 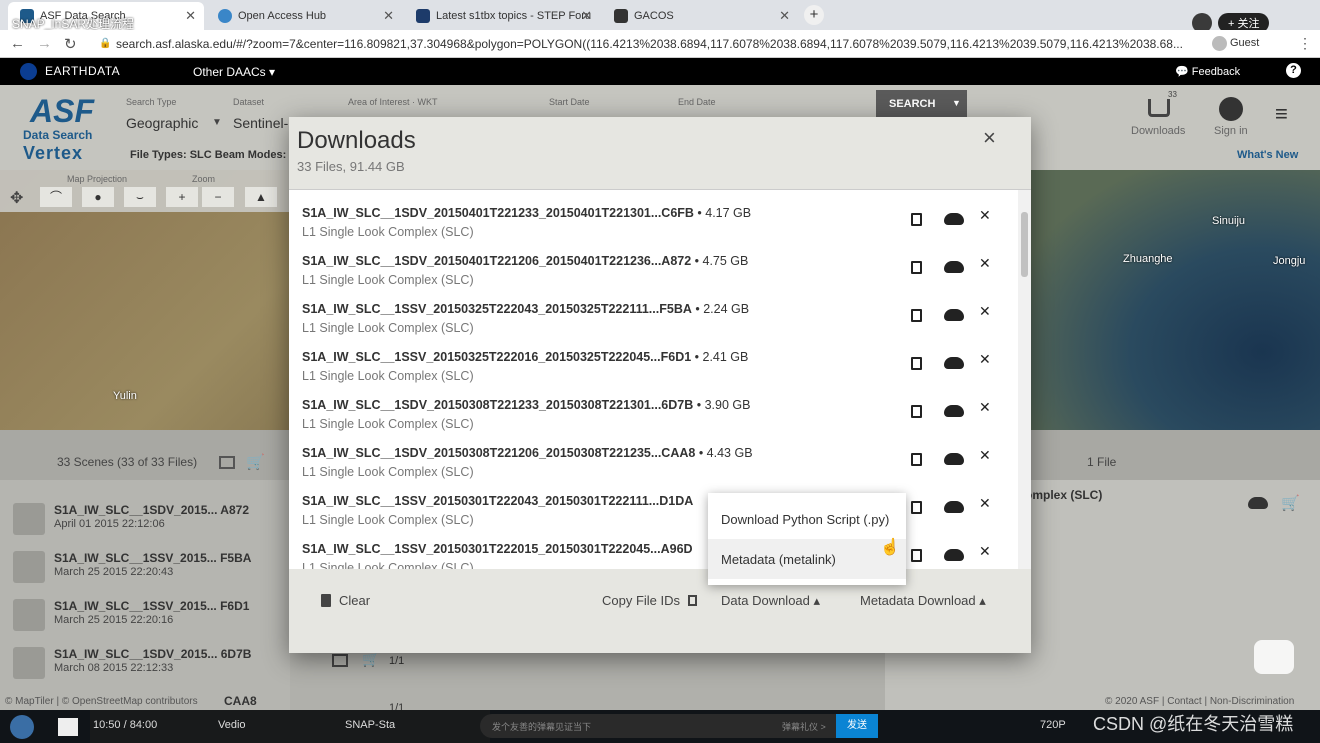 What do you see at coordinates (340, 660) in the screenshot?
I see `zoom-to-scene-icon` at bounding box center [340, 660].